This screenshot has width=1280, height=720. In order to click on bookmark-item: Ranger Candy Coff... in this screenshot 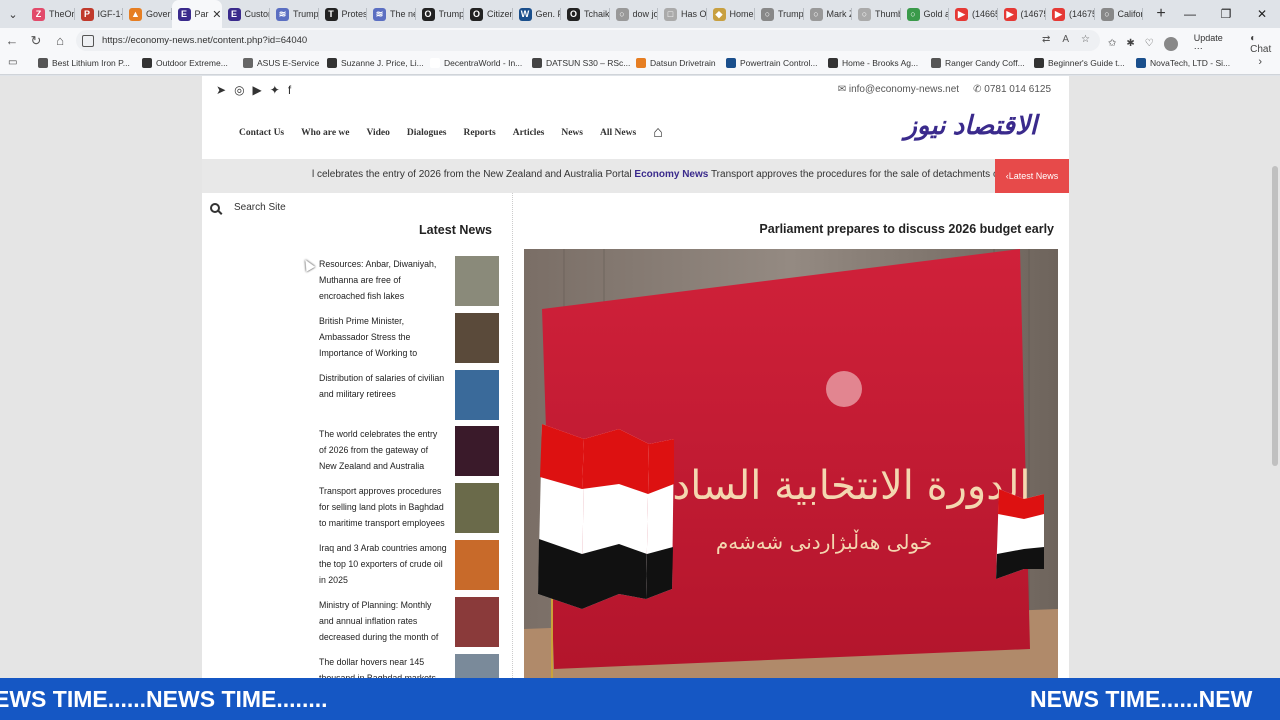, I will do `click(978, 63)`.